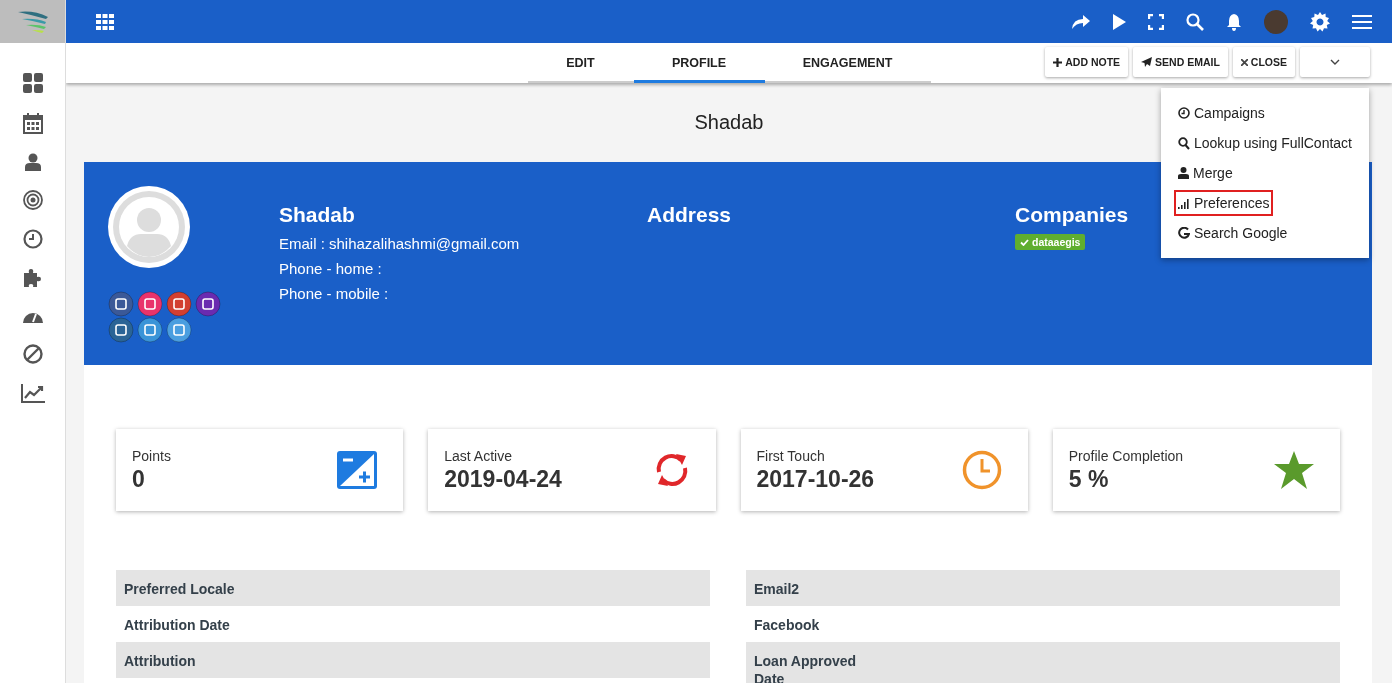 The width and height of the screenshot is (1392, 683). Describe the element at coordinates (1087, 62) in the screenshot. I see `add-note-button: ADD NOTE` at that location.